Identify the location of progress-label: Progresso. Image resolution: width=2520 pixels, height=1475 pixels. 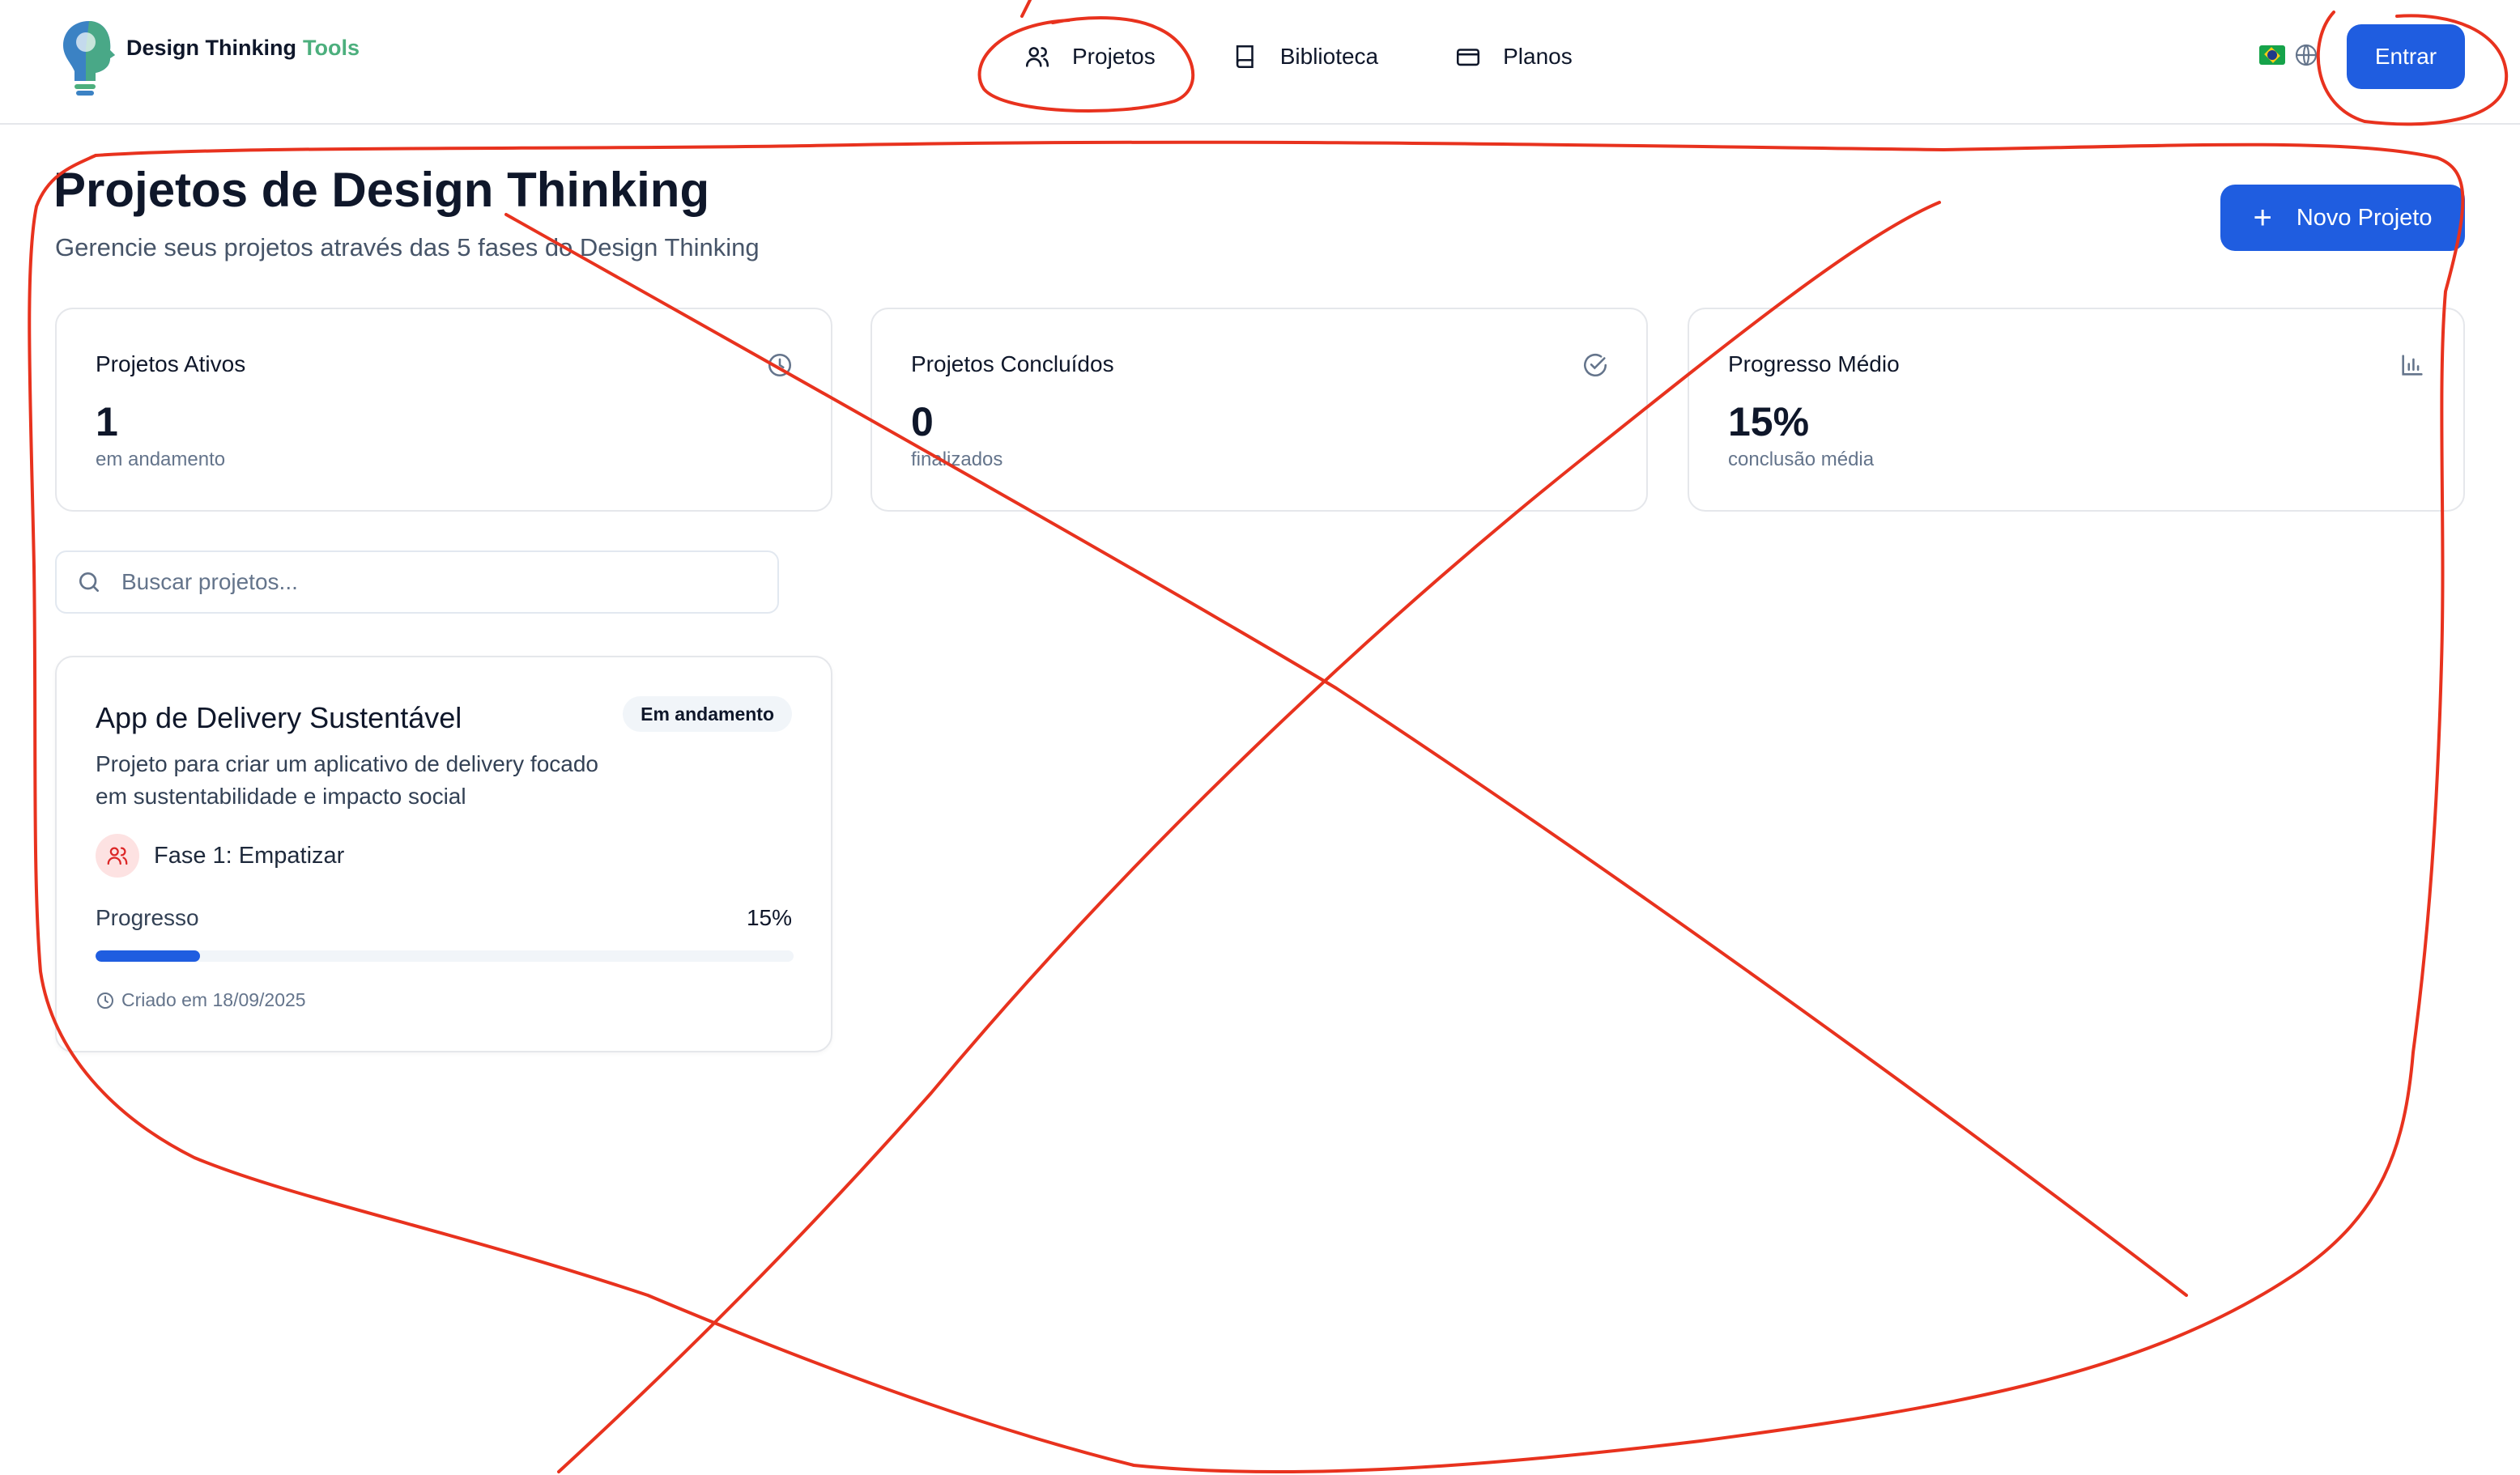
(147, 917).